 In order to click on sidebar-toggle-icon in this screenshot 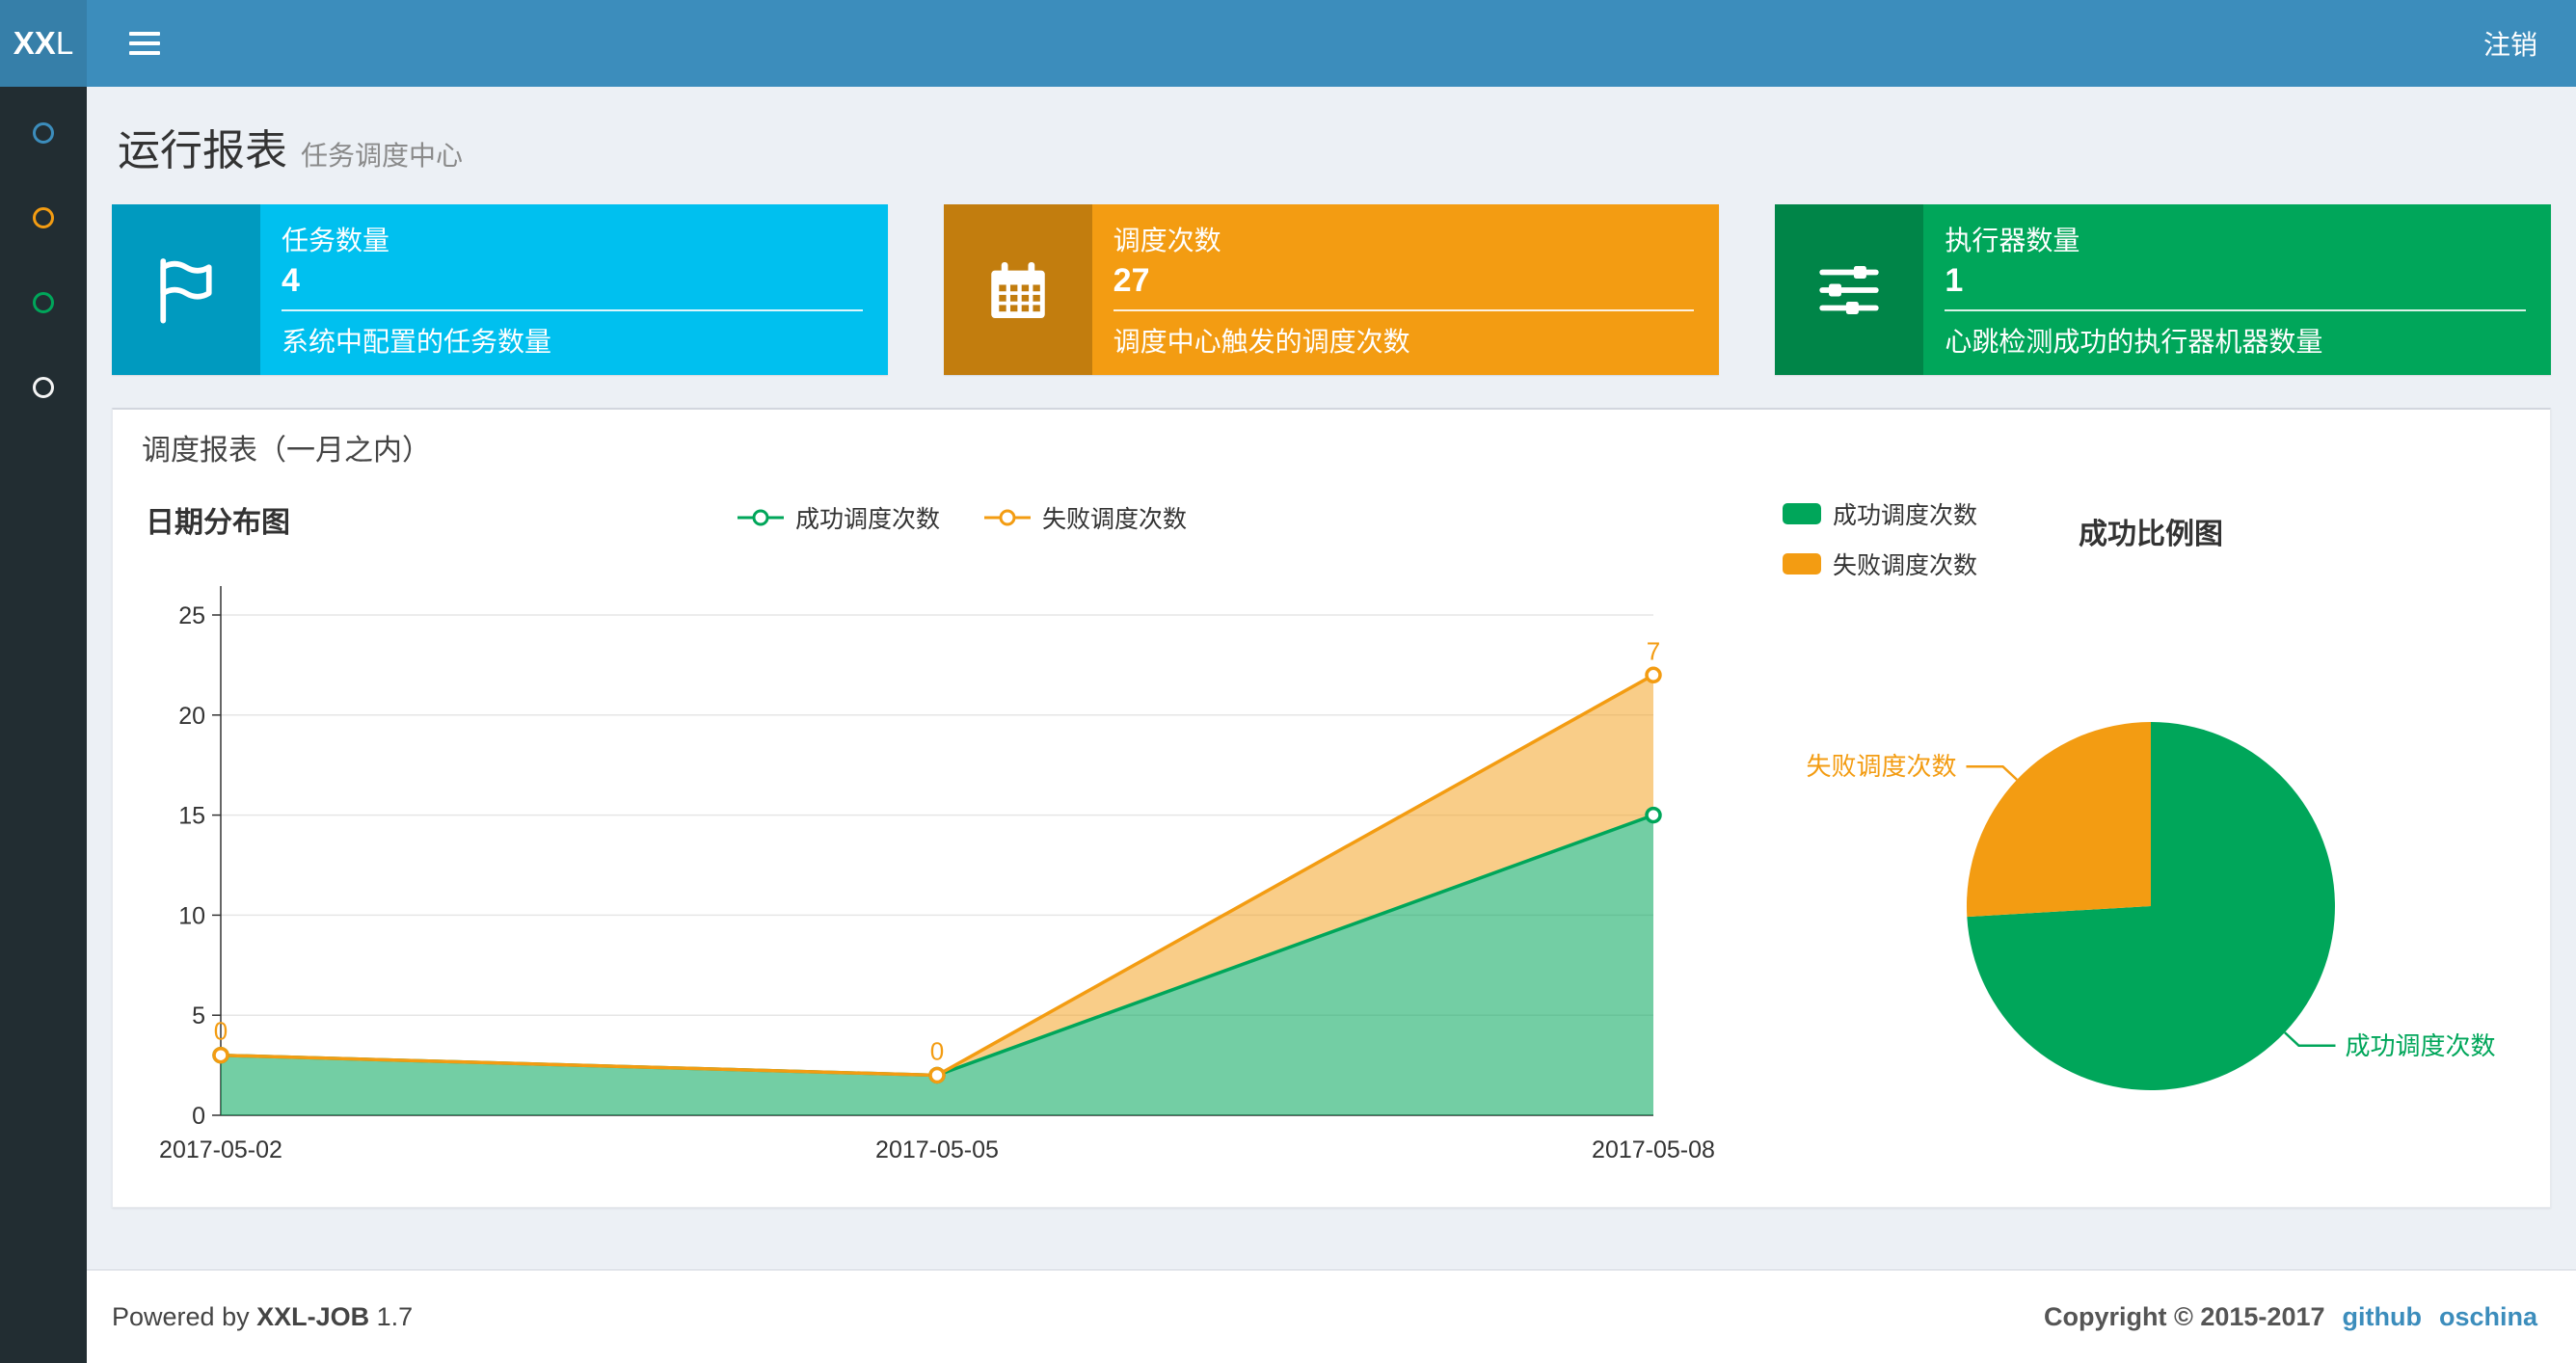, I will do `click(145, 43)`.